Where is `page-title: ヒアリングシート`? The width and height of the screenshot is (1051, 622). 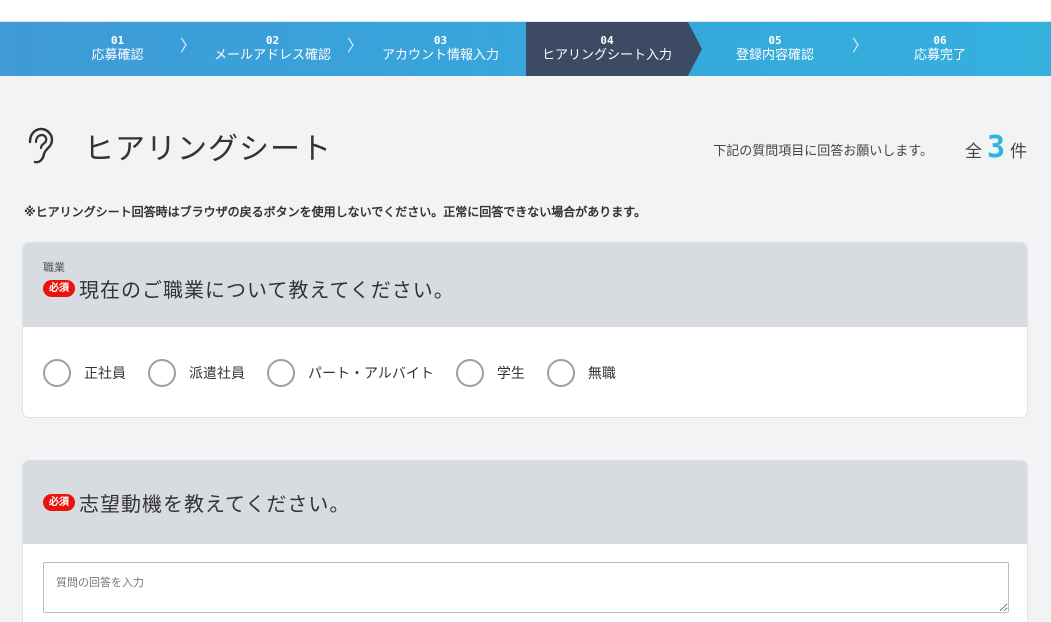
page-title: ヒアリングシート is located at coordinates (208, 149).